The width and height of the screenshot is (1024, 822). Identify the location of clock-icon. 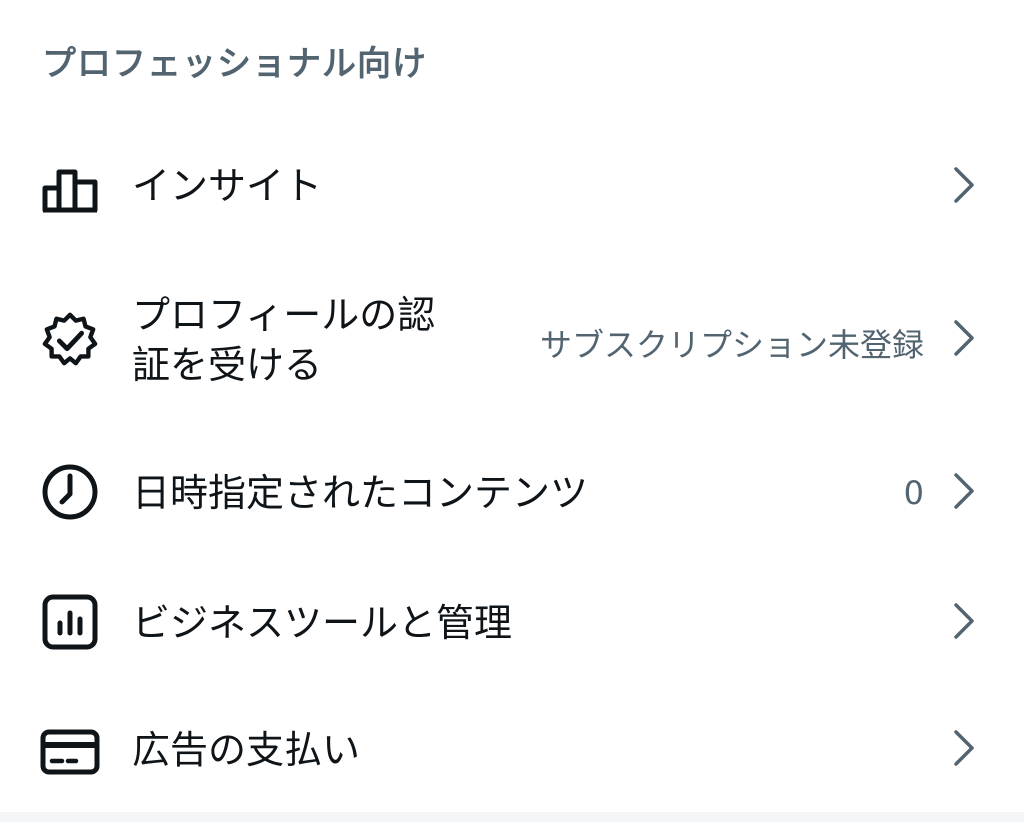
(70, 492).